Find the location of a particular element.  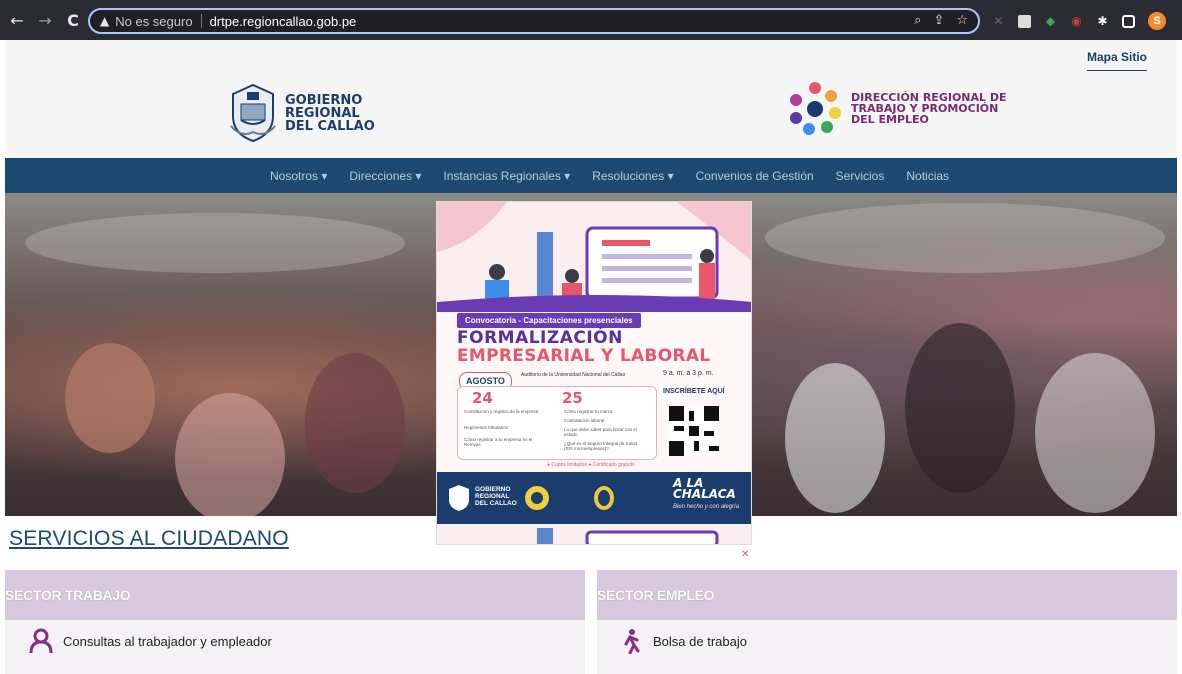

gobierno-regional-logo: GOBIERNO REGIONAL DEL CALLAO is located at coordinates (301, 113).